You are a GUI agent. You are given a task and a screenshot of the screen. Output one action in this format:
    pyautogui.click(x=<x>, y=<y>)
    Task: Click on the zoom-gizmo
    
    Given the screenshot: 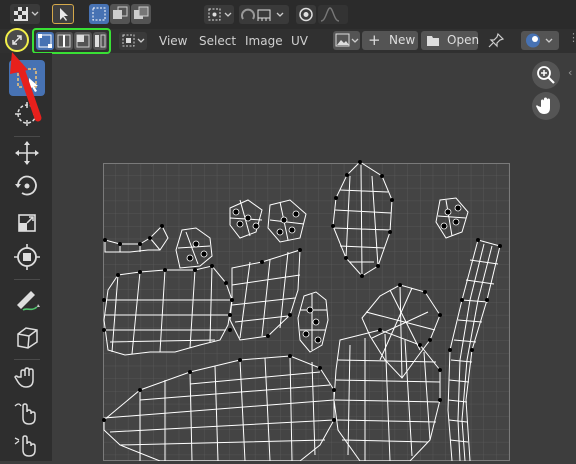 What is the action you would take?
    pyautogui.click(x=546, y=75)
    